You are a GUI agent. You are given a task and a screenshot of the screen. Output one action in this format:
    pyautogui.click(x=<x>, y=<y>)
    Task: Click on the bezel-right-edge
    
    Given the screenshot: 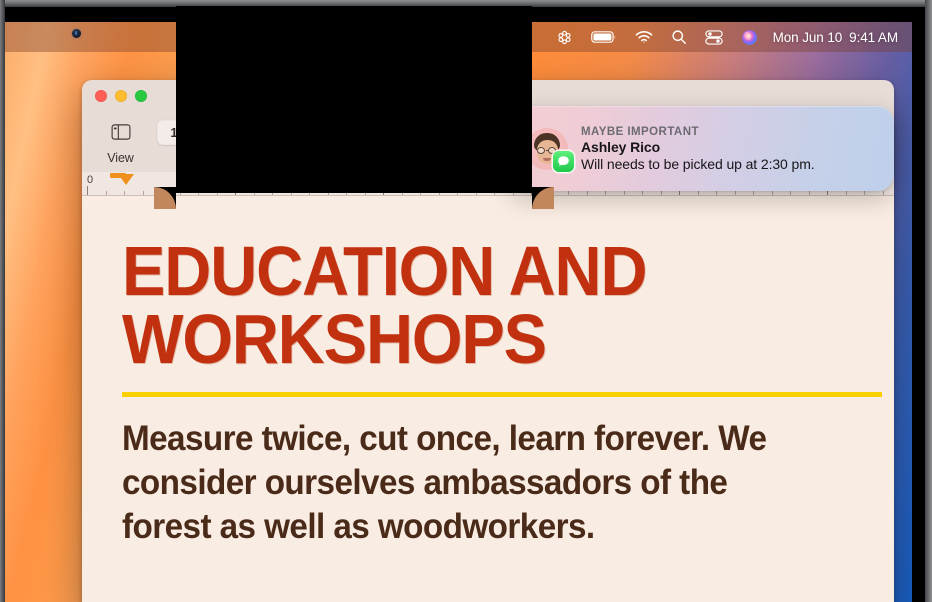 What is the action you would take?
    pyautogui.click(x=928, y=301)
    